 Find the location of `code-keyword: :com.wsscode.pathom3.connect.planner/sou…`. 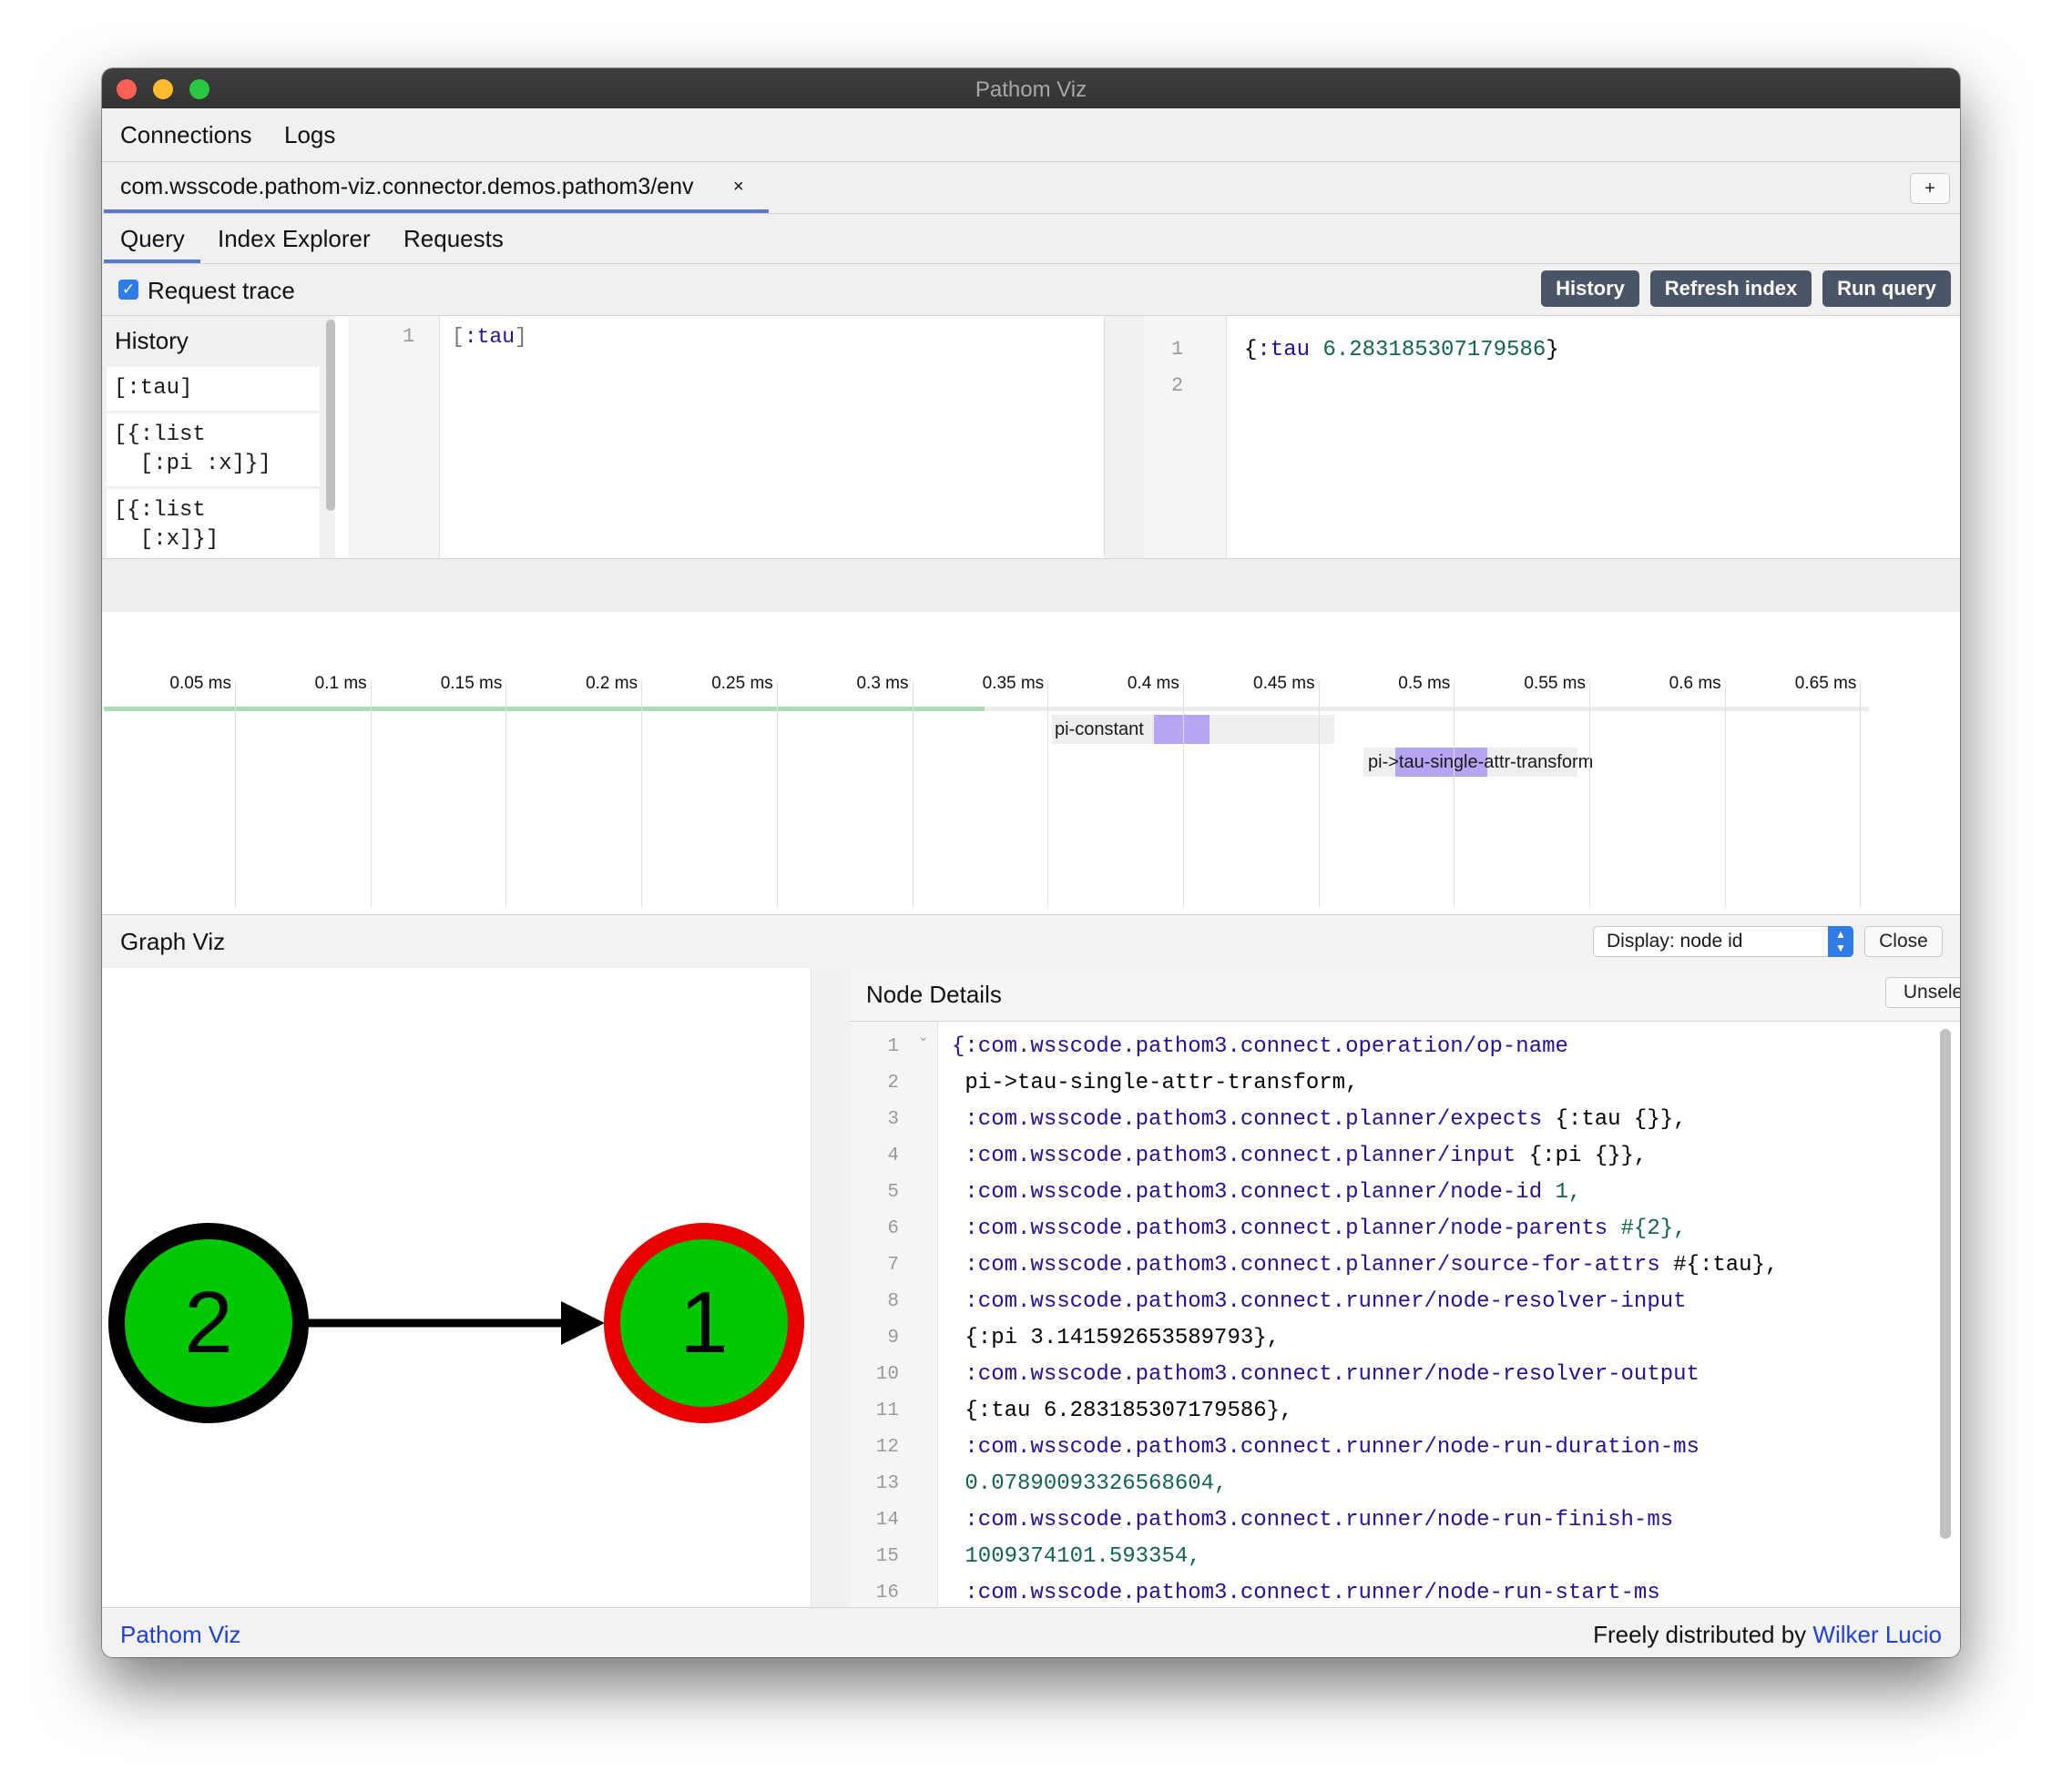

code-keyword: :com.wsscode.pathom3.connect.planner/sou… is located at coordinates (1306, 1265).